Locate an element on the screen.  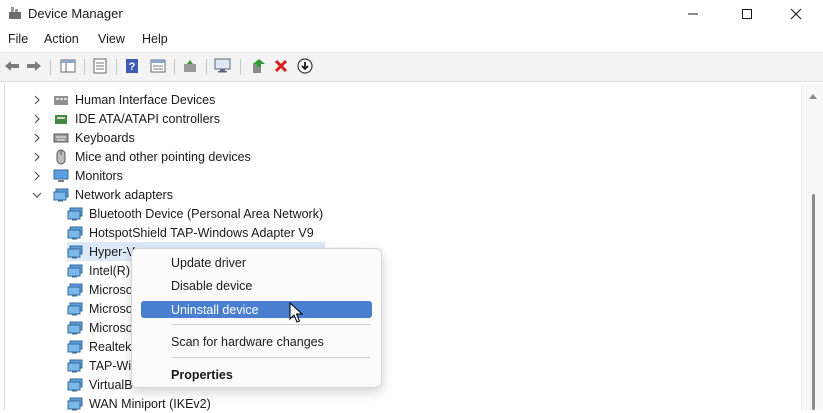
menu-item-uninstall-device: Uninstall device is located at coordinates (256, 309).